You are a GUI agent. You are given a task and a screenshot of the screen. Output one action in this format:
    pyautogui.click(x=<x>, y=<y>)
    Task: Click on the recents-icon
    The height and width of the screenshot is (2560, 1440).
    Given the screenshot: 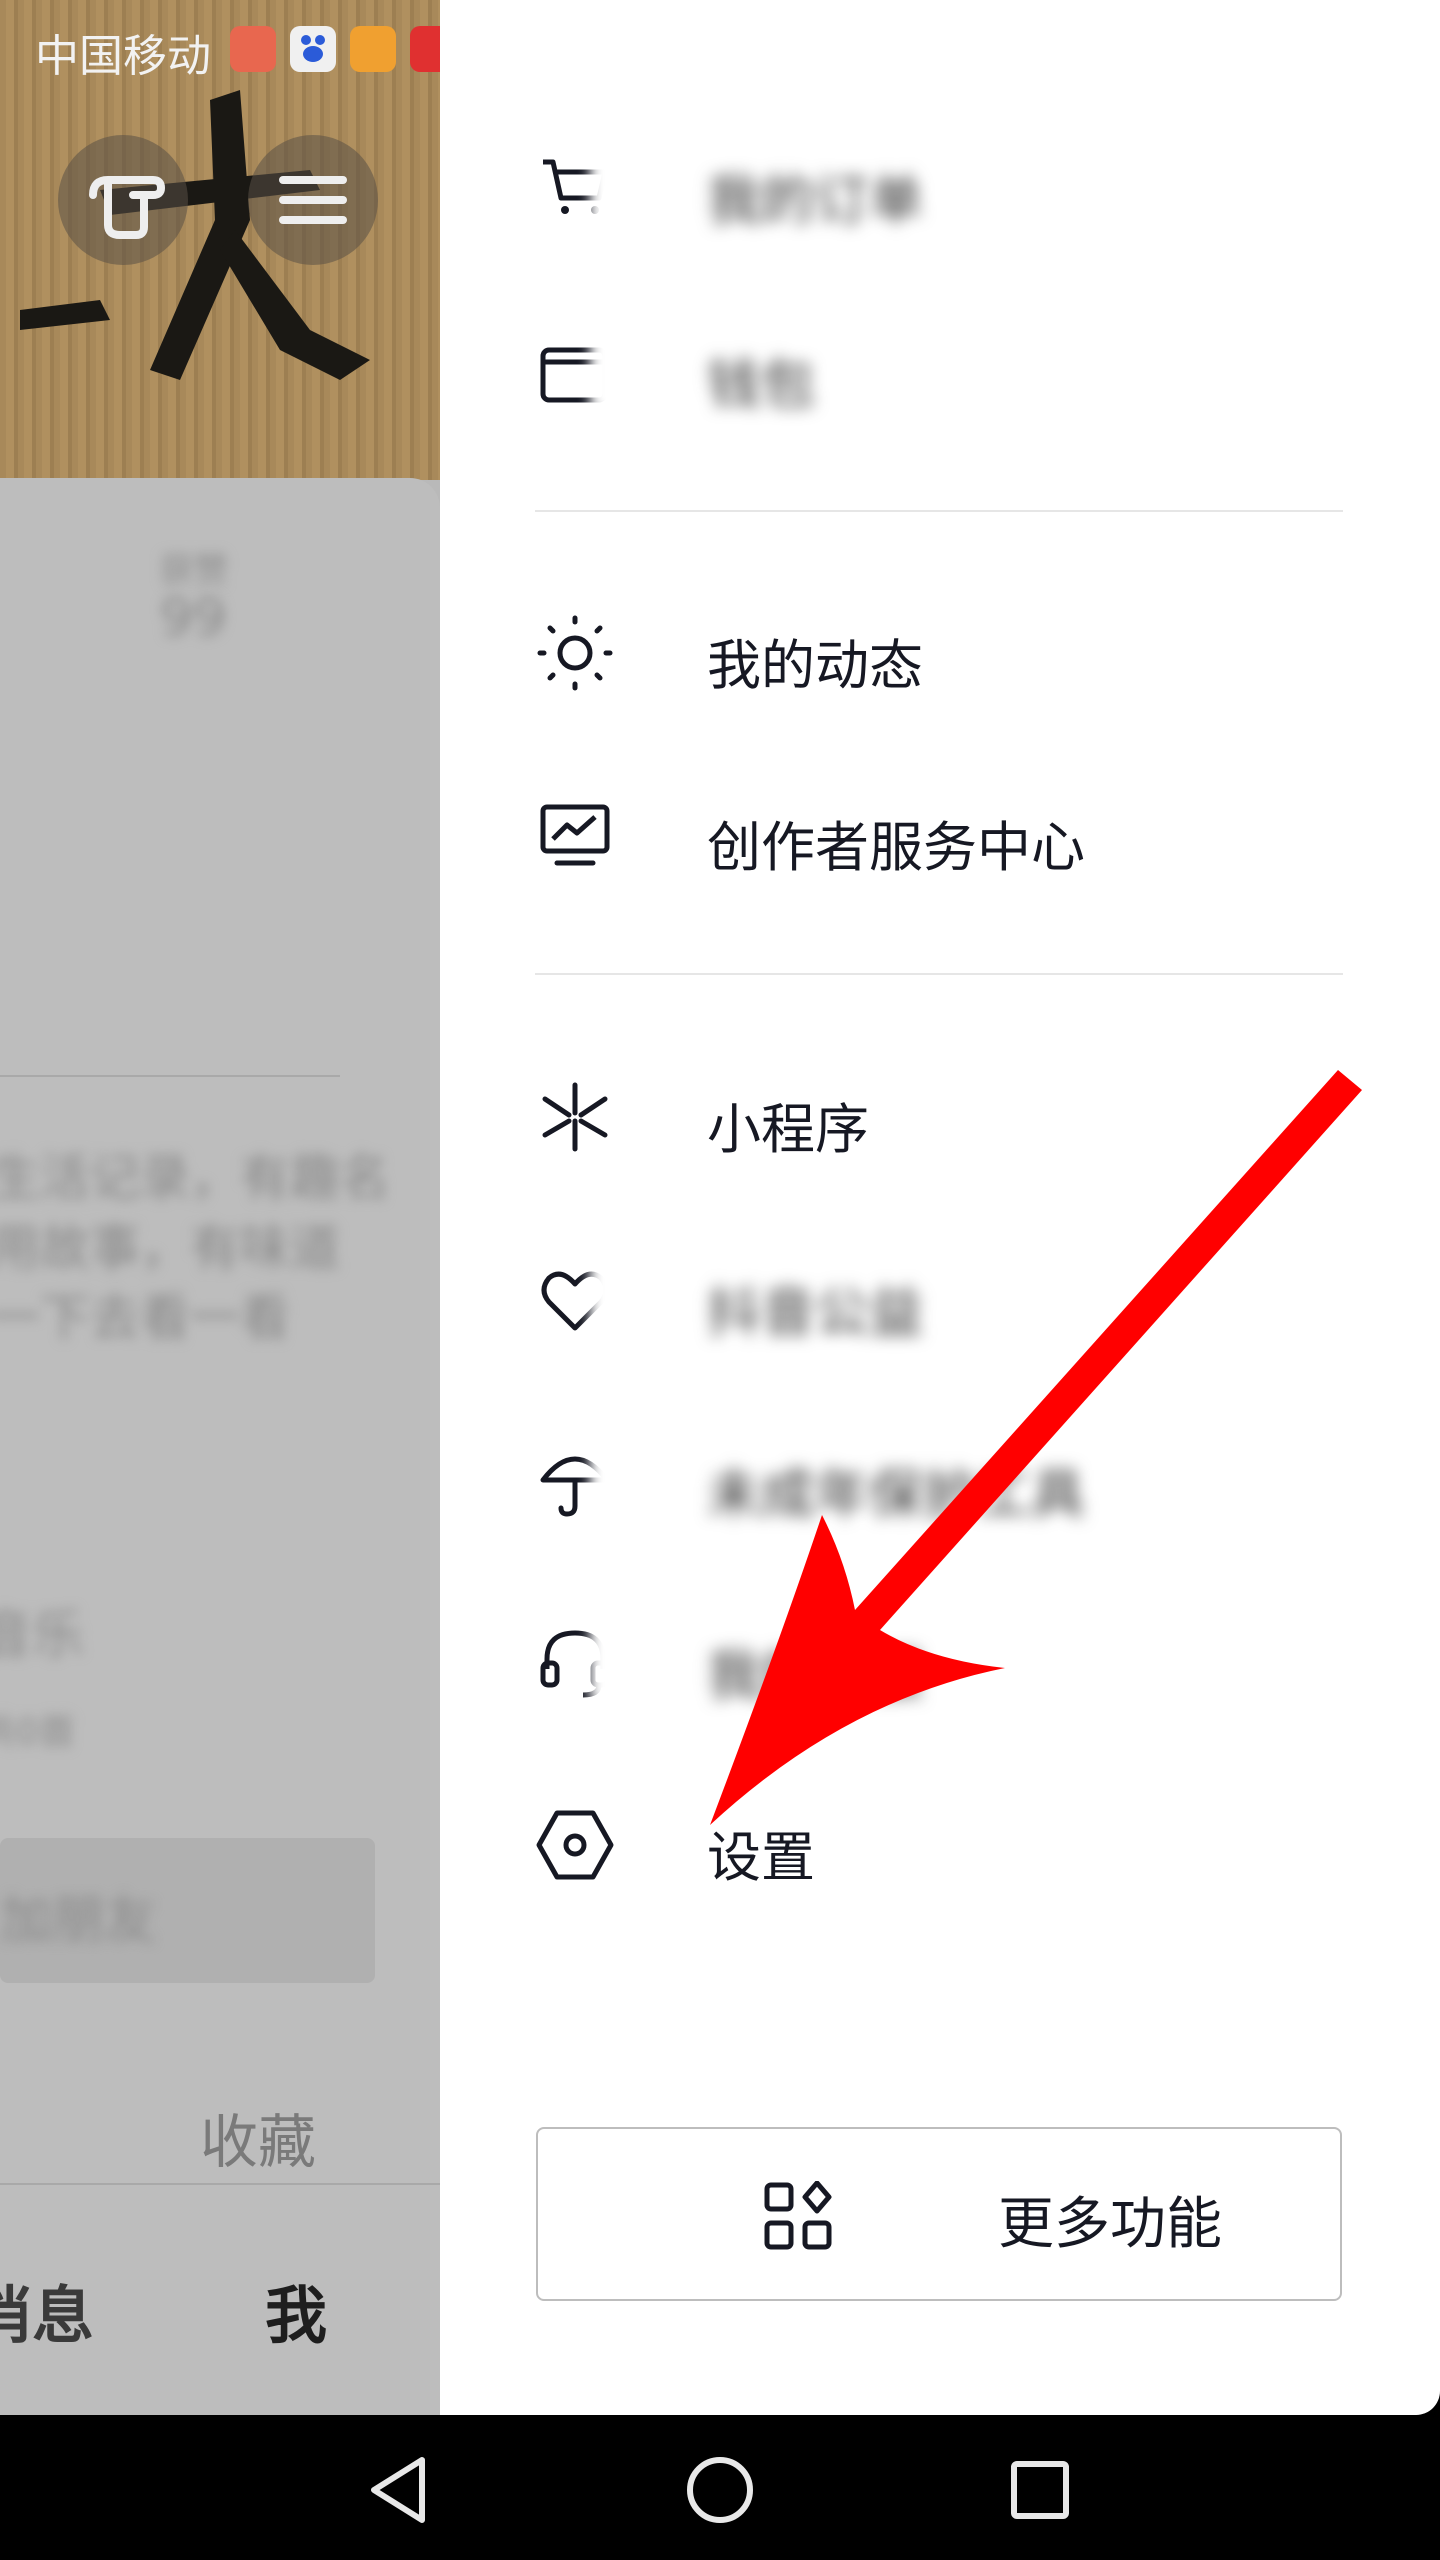 What is the action you would take?
    pyautogui.click(x=1040, y=2490)
    